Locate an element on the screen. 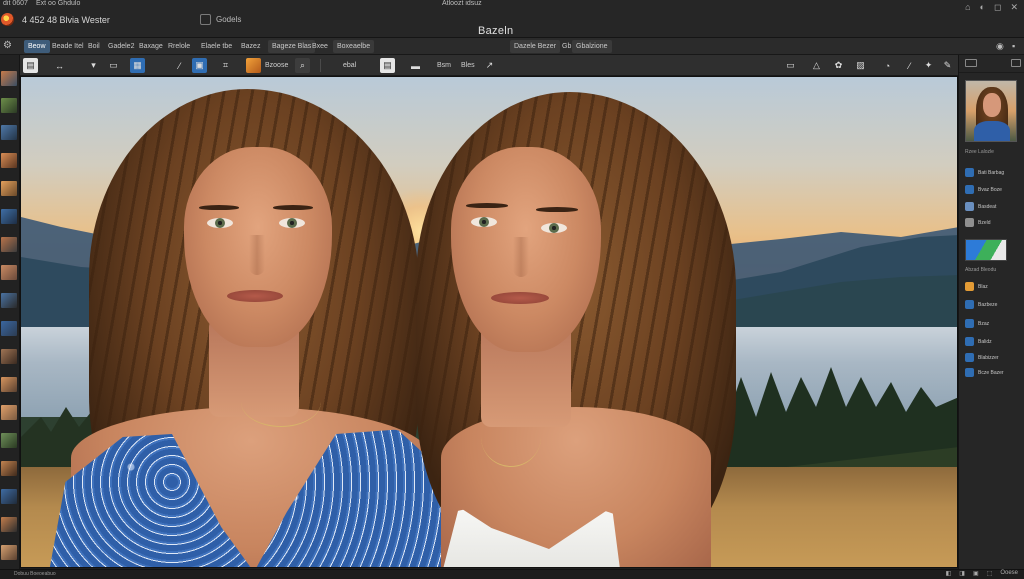  view-grid-icon: ▣ is located at coordinates (976, 573).